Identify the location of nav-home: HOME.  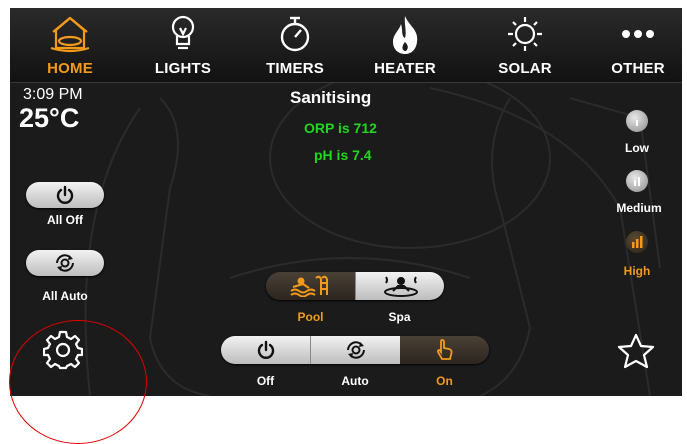
(70, 45).